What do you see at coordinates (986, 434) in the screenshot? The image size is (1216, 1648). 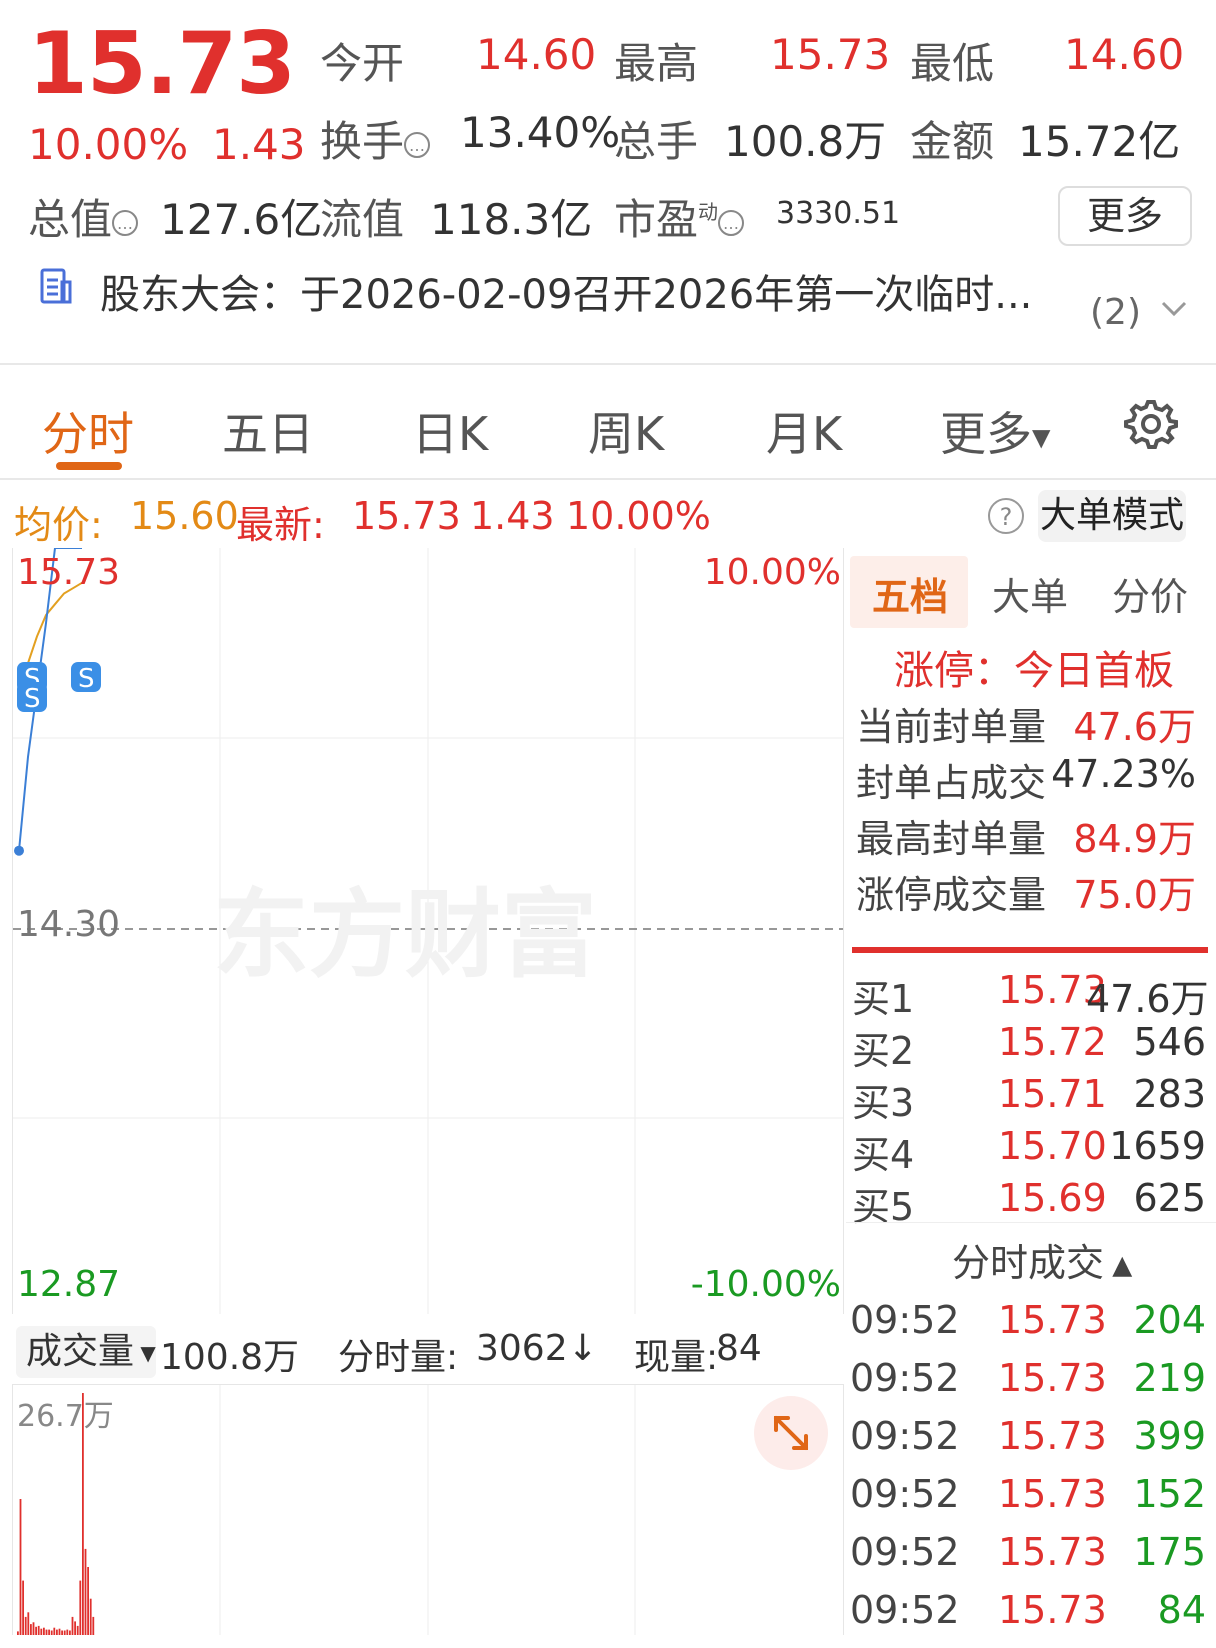 I see `tab-more-label: 更多` at bounding box center [986, 434].